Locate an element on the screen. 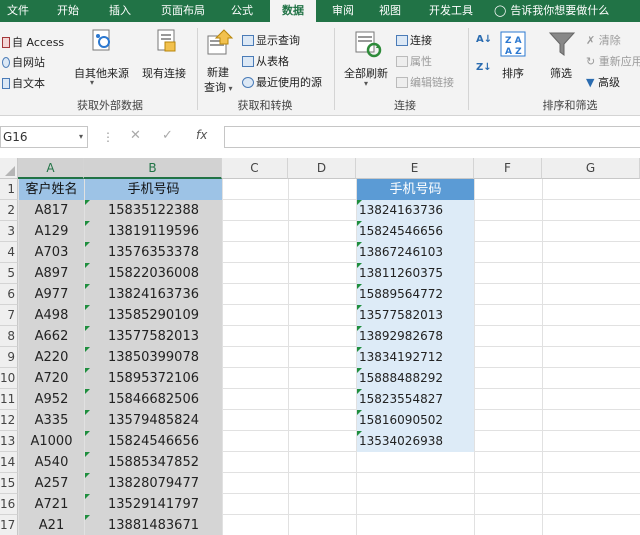  table-cell-phone: 13828079477 is located at coordinates (153, 483).